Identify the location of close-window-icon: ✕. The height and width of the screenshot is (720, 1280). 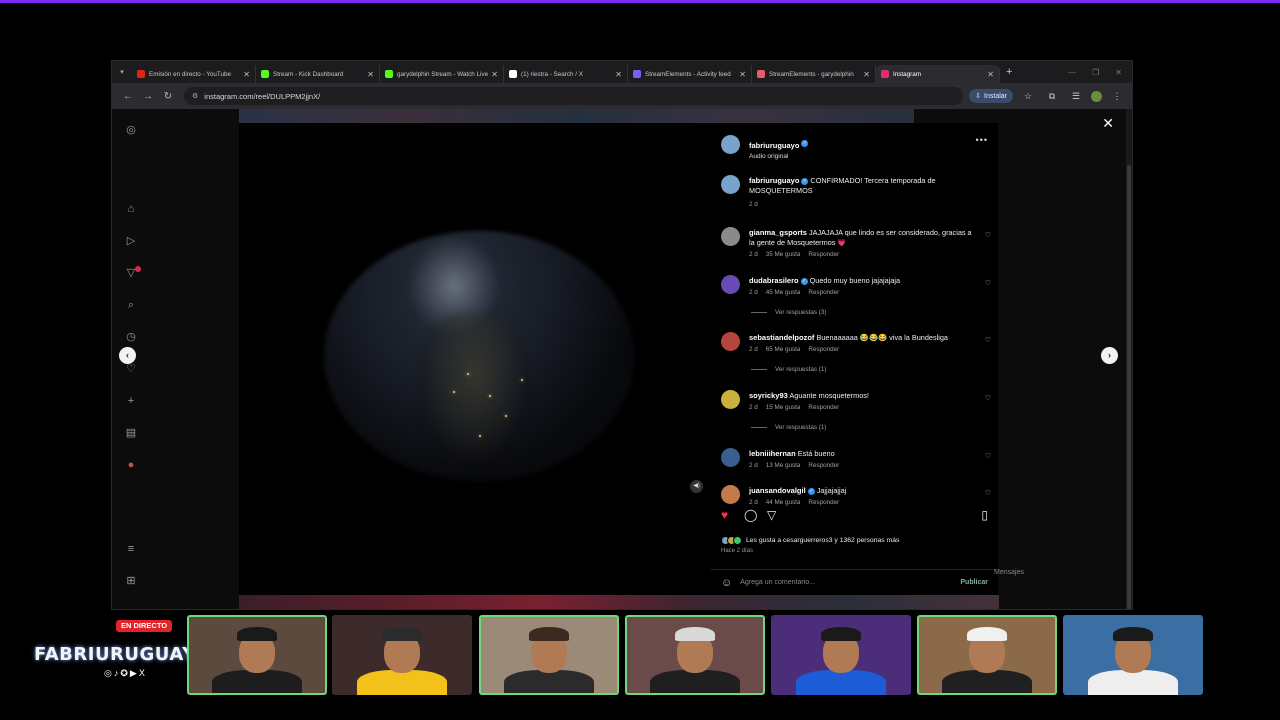
(1118, 72).